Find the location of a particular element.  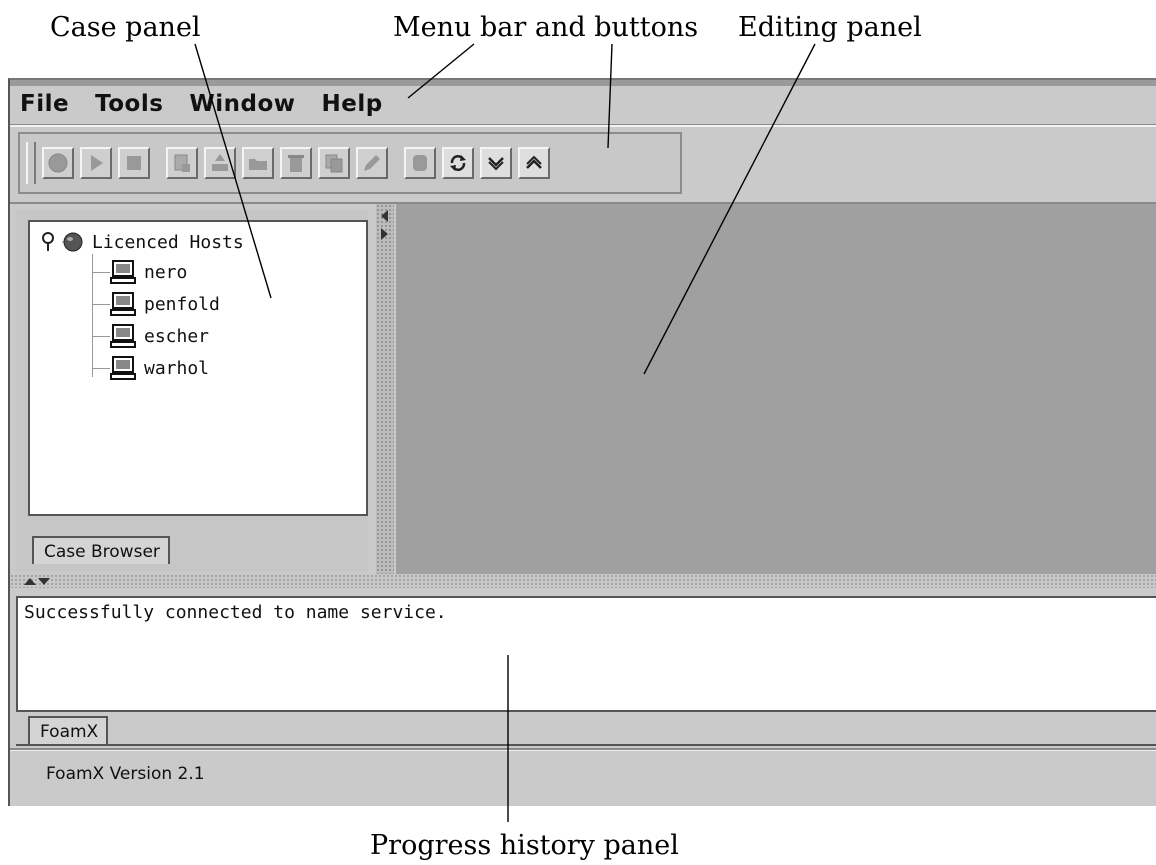

refresh-button is located at coordinates (458, 163).